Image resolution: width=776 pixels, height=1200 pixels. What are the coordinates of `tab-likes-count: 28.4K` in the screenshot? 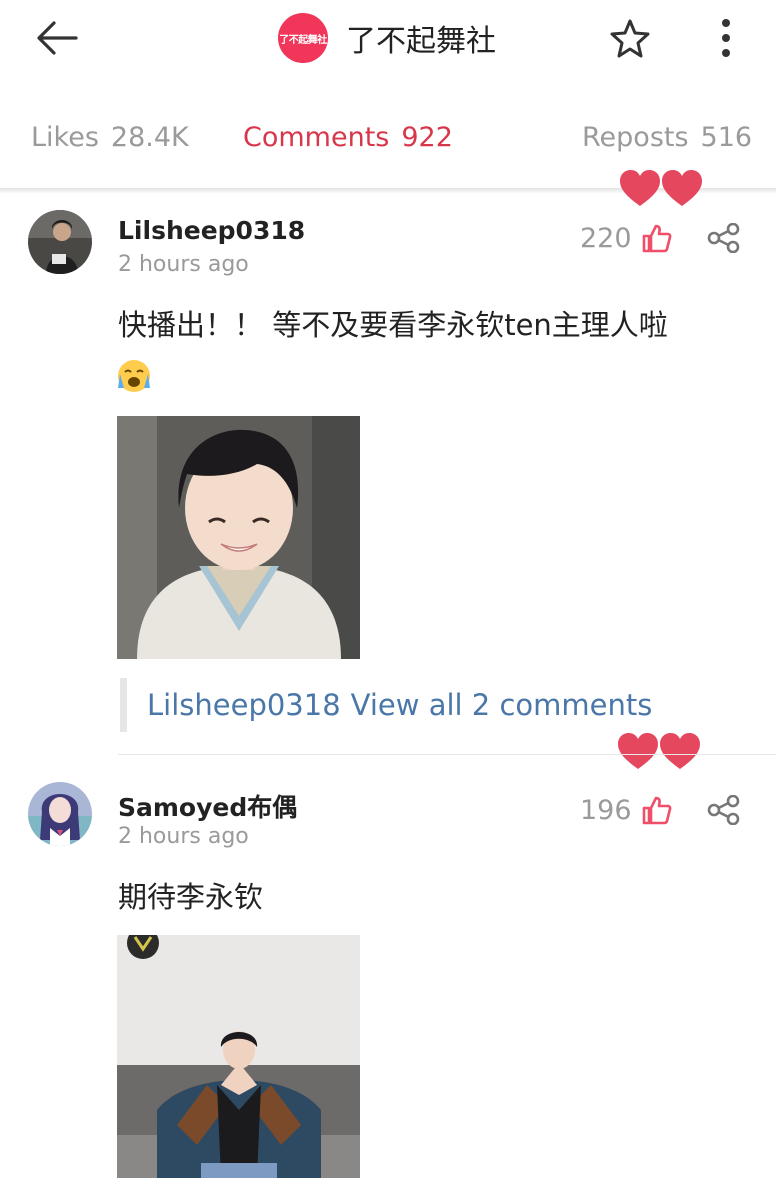 It's located at (149, 137).